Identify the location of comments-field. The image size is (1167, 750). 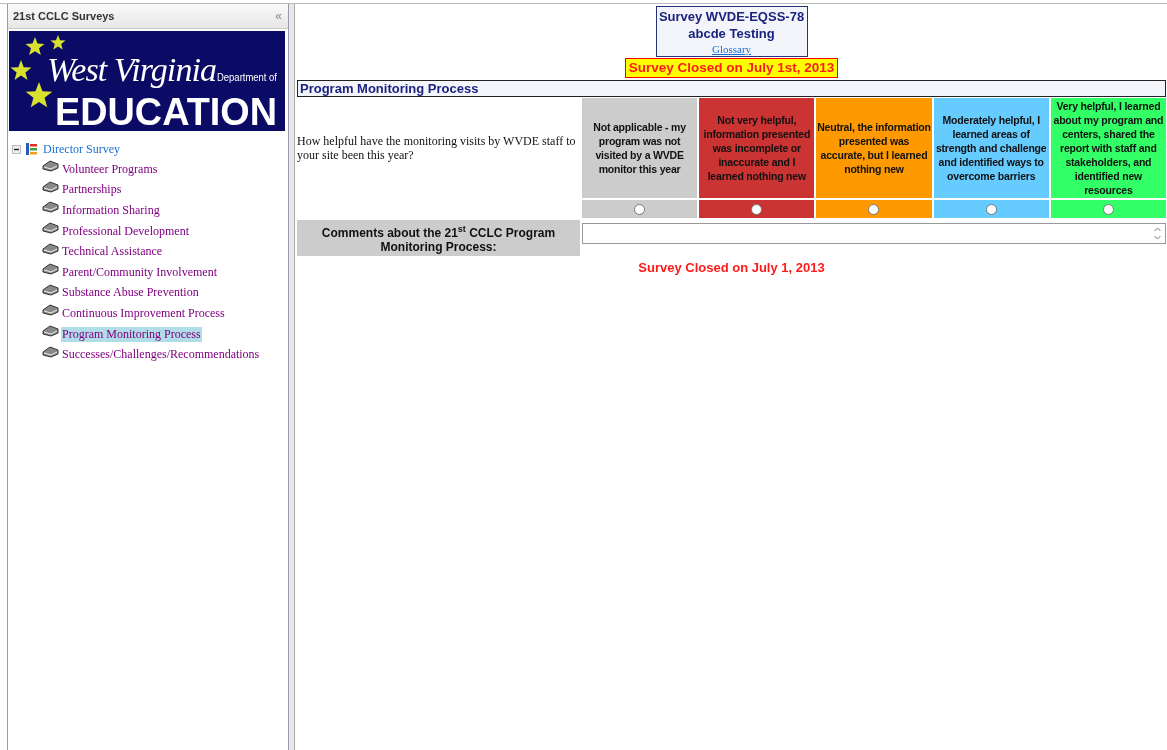
(874, 233).